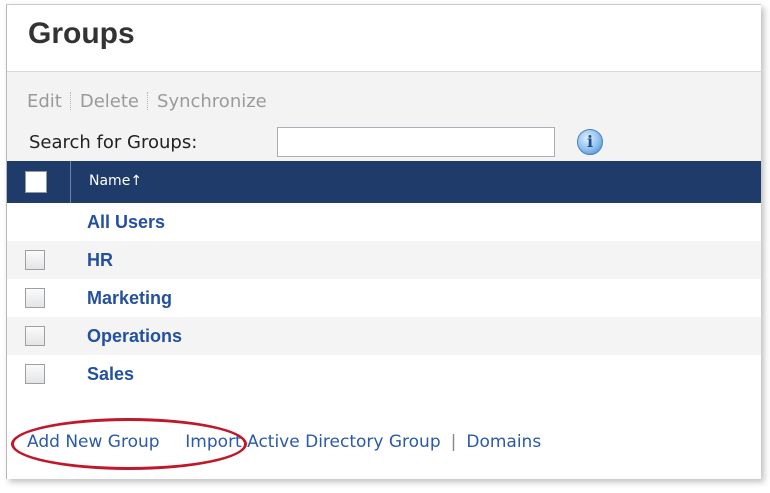  Describe the element at coordinates (126, 222) in the screenshot. I see `group-name-link: All Users` at that location.